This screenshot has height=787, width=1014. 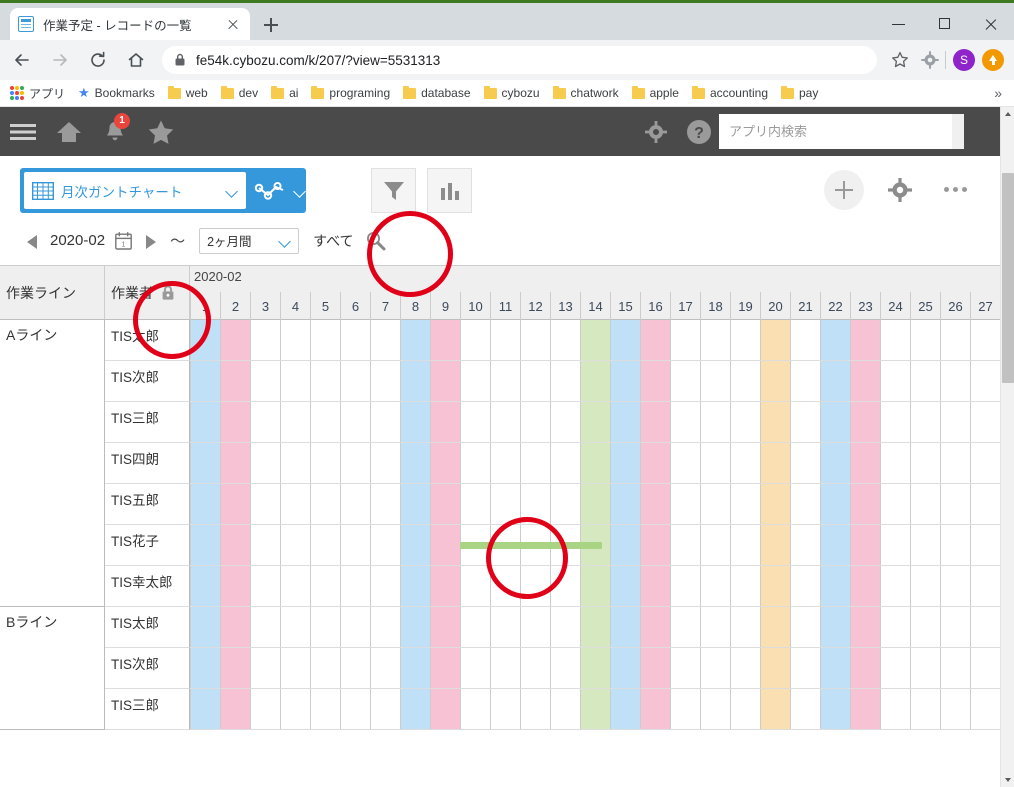 What do you see at coordinates (449, 190) in the screenshot?
I see `graph-button` at bounding box center [449, 190].